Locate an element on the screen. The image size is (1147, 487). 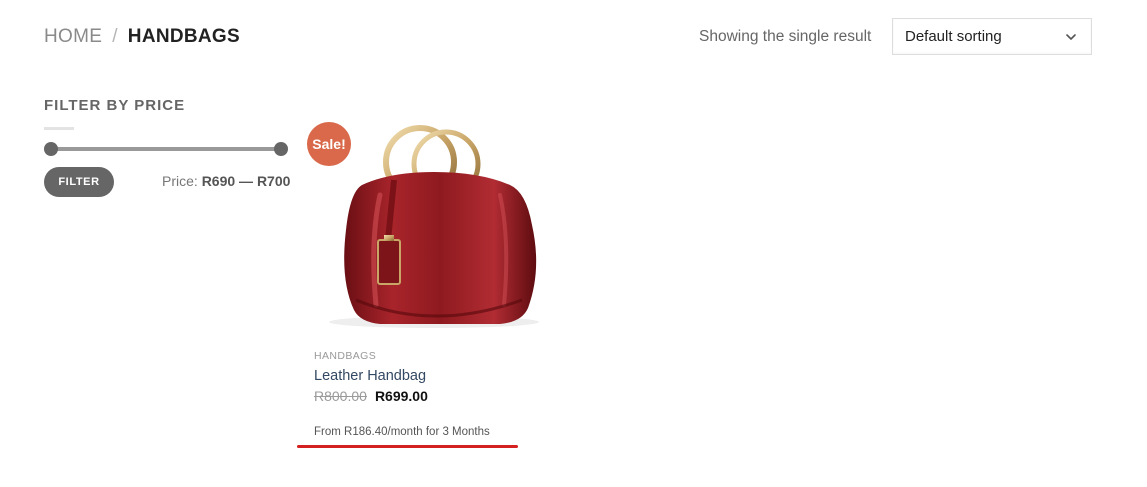
price-max-value: R700 is located at coordinates (273, 181).